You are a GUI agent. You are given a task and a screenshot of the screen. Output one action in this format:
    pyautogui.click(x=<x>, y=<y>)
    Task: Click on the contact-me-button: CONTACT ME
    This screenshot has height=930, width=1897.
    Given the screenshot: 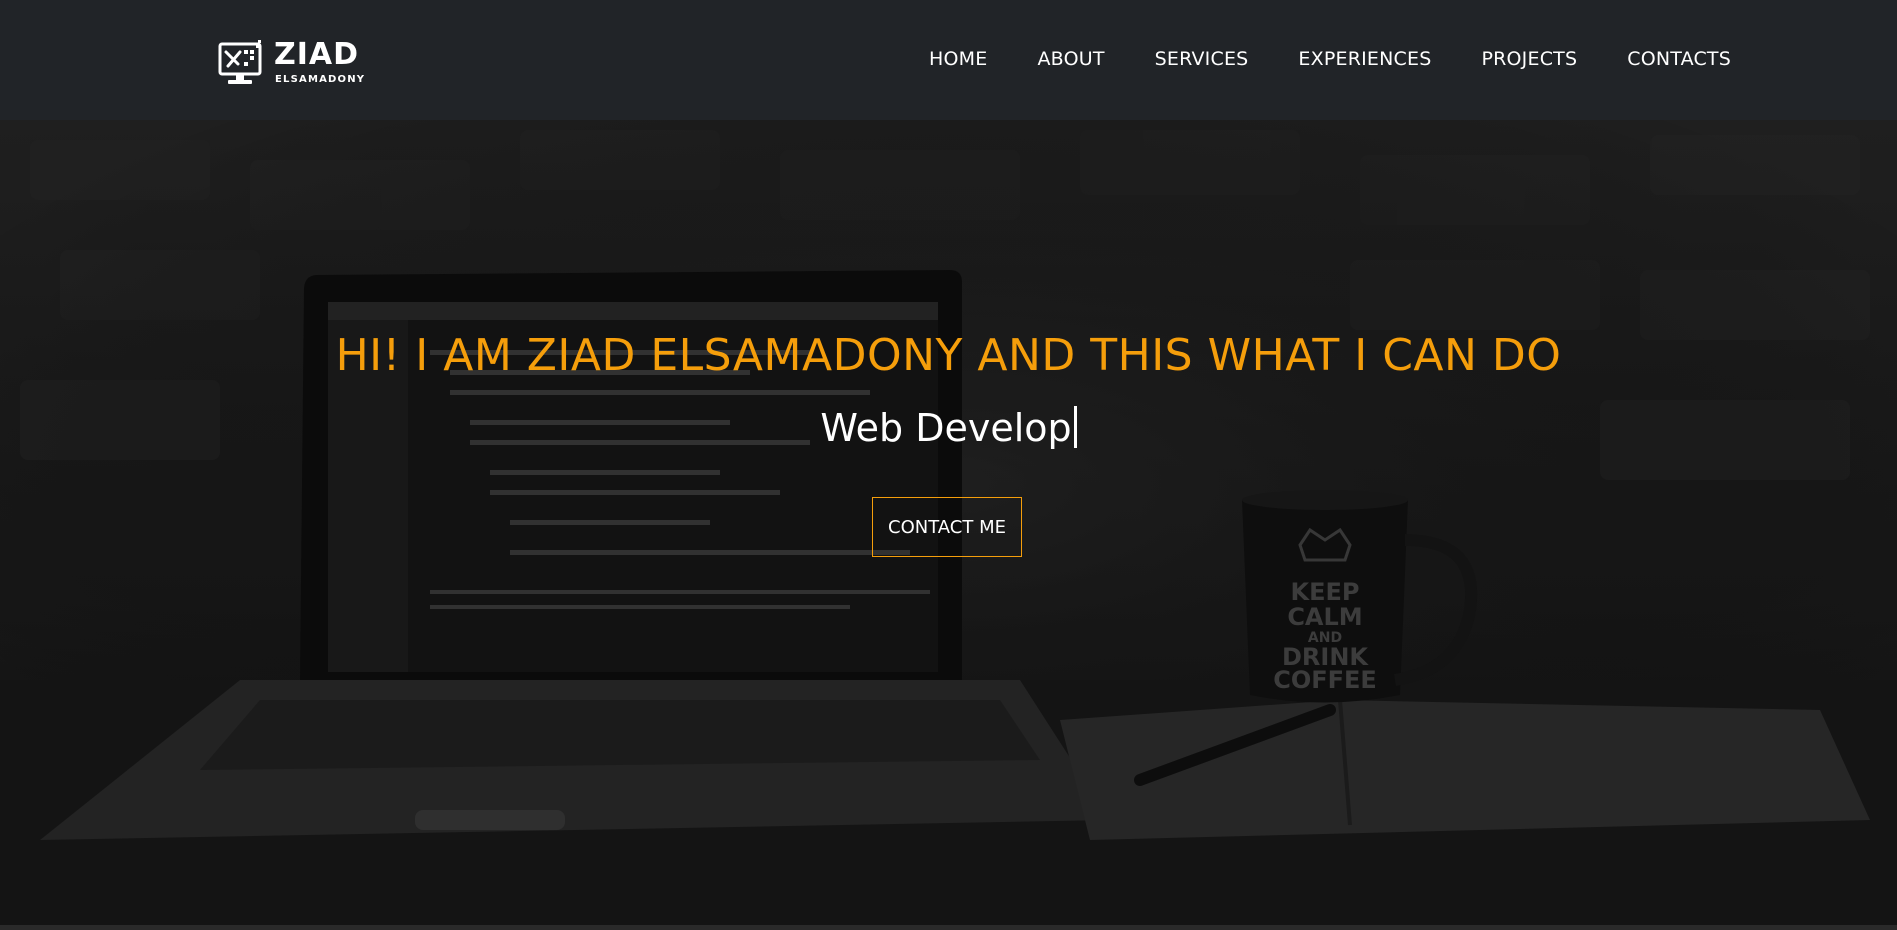 What is the action you would take?
    pyautogui.click(x=947, y=527)
    